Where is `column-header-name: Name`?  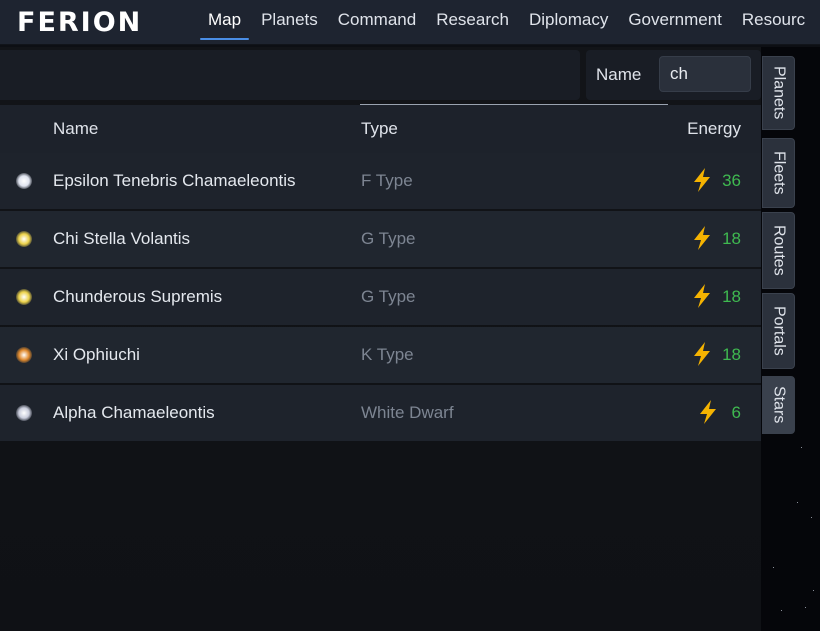 column-header-name: Name is located at coordinates (75, 129).